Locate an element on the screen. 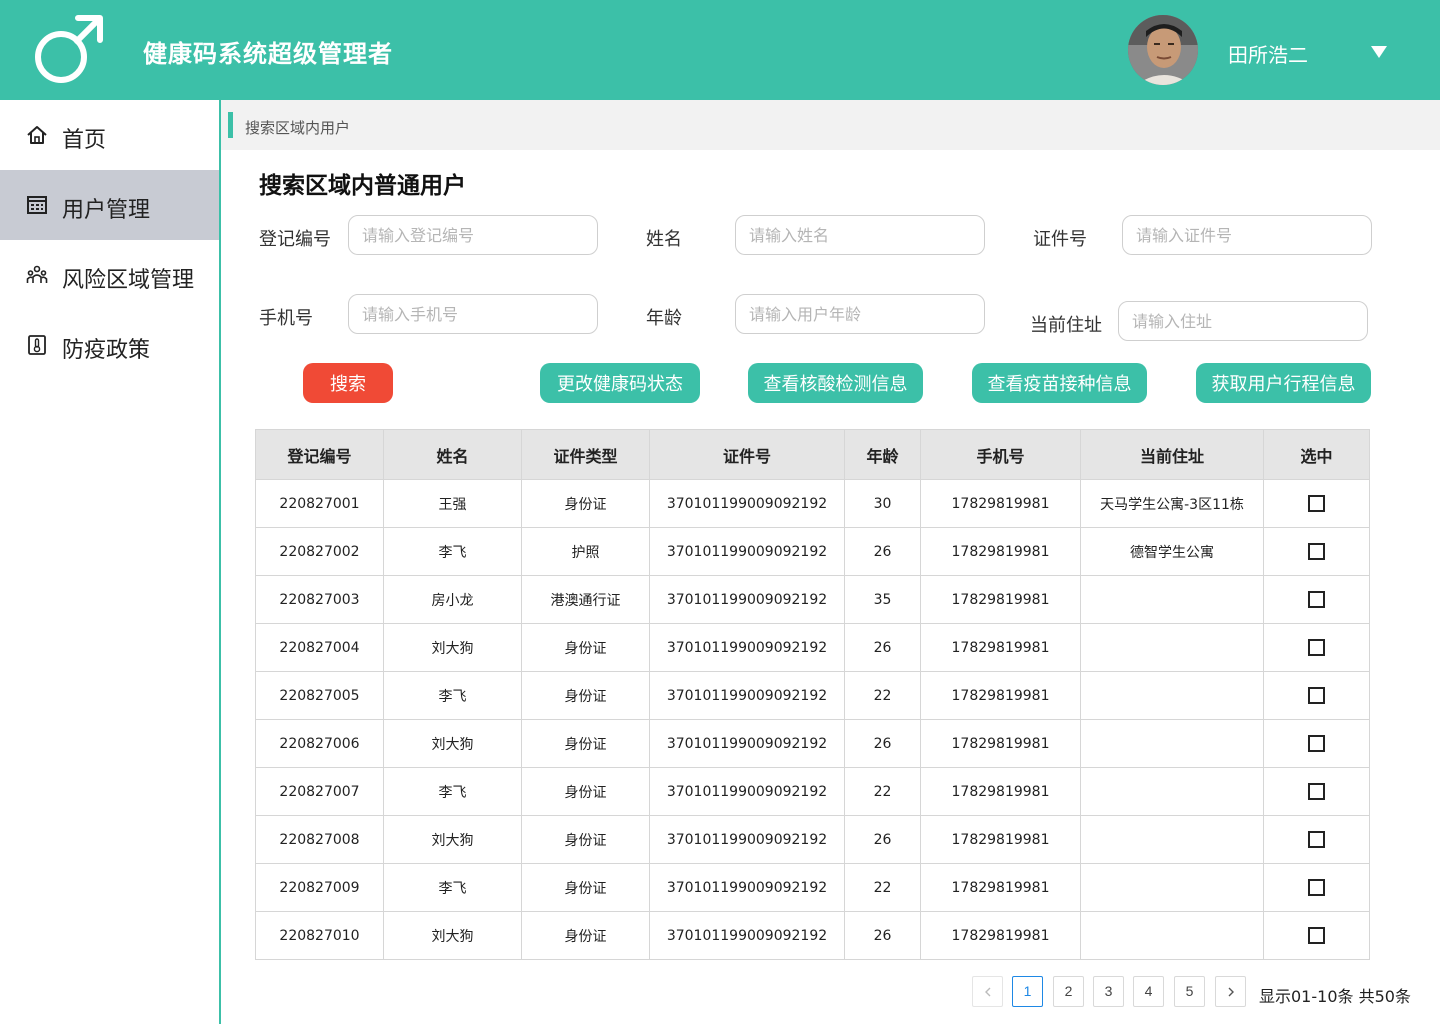 The width and height of the screenshot is (1440, 1024). column-header: 手机号 is located at coordinates (1000, 454).